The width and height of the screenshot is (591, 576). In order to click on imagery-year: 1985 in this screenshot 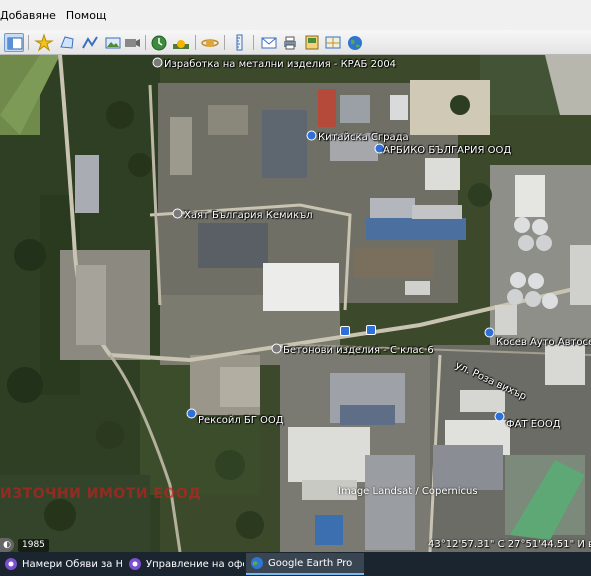, I will do `click(33, 545)`.